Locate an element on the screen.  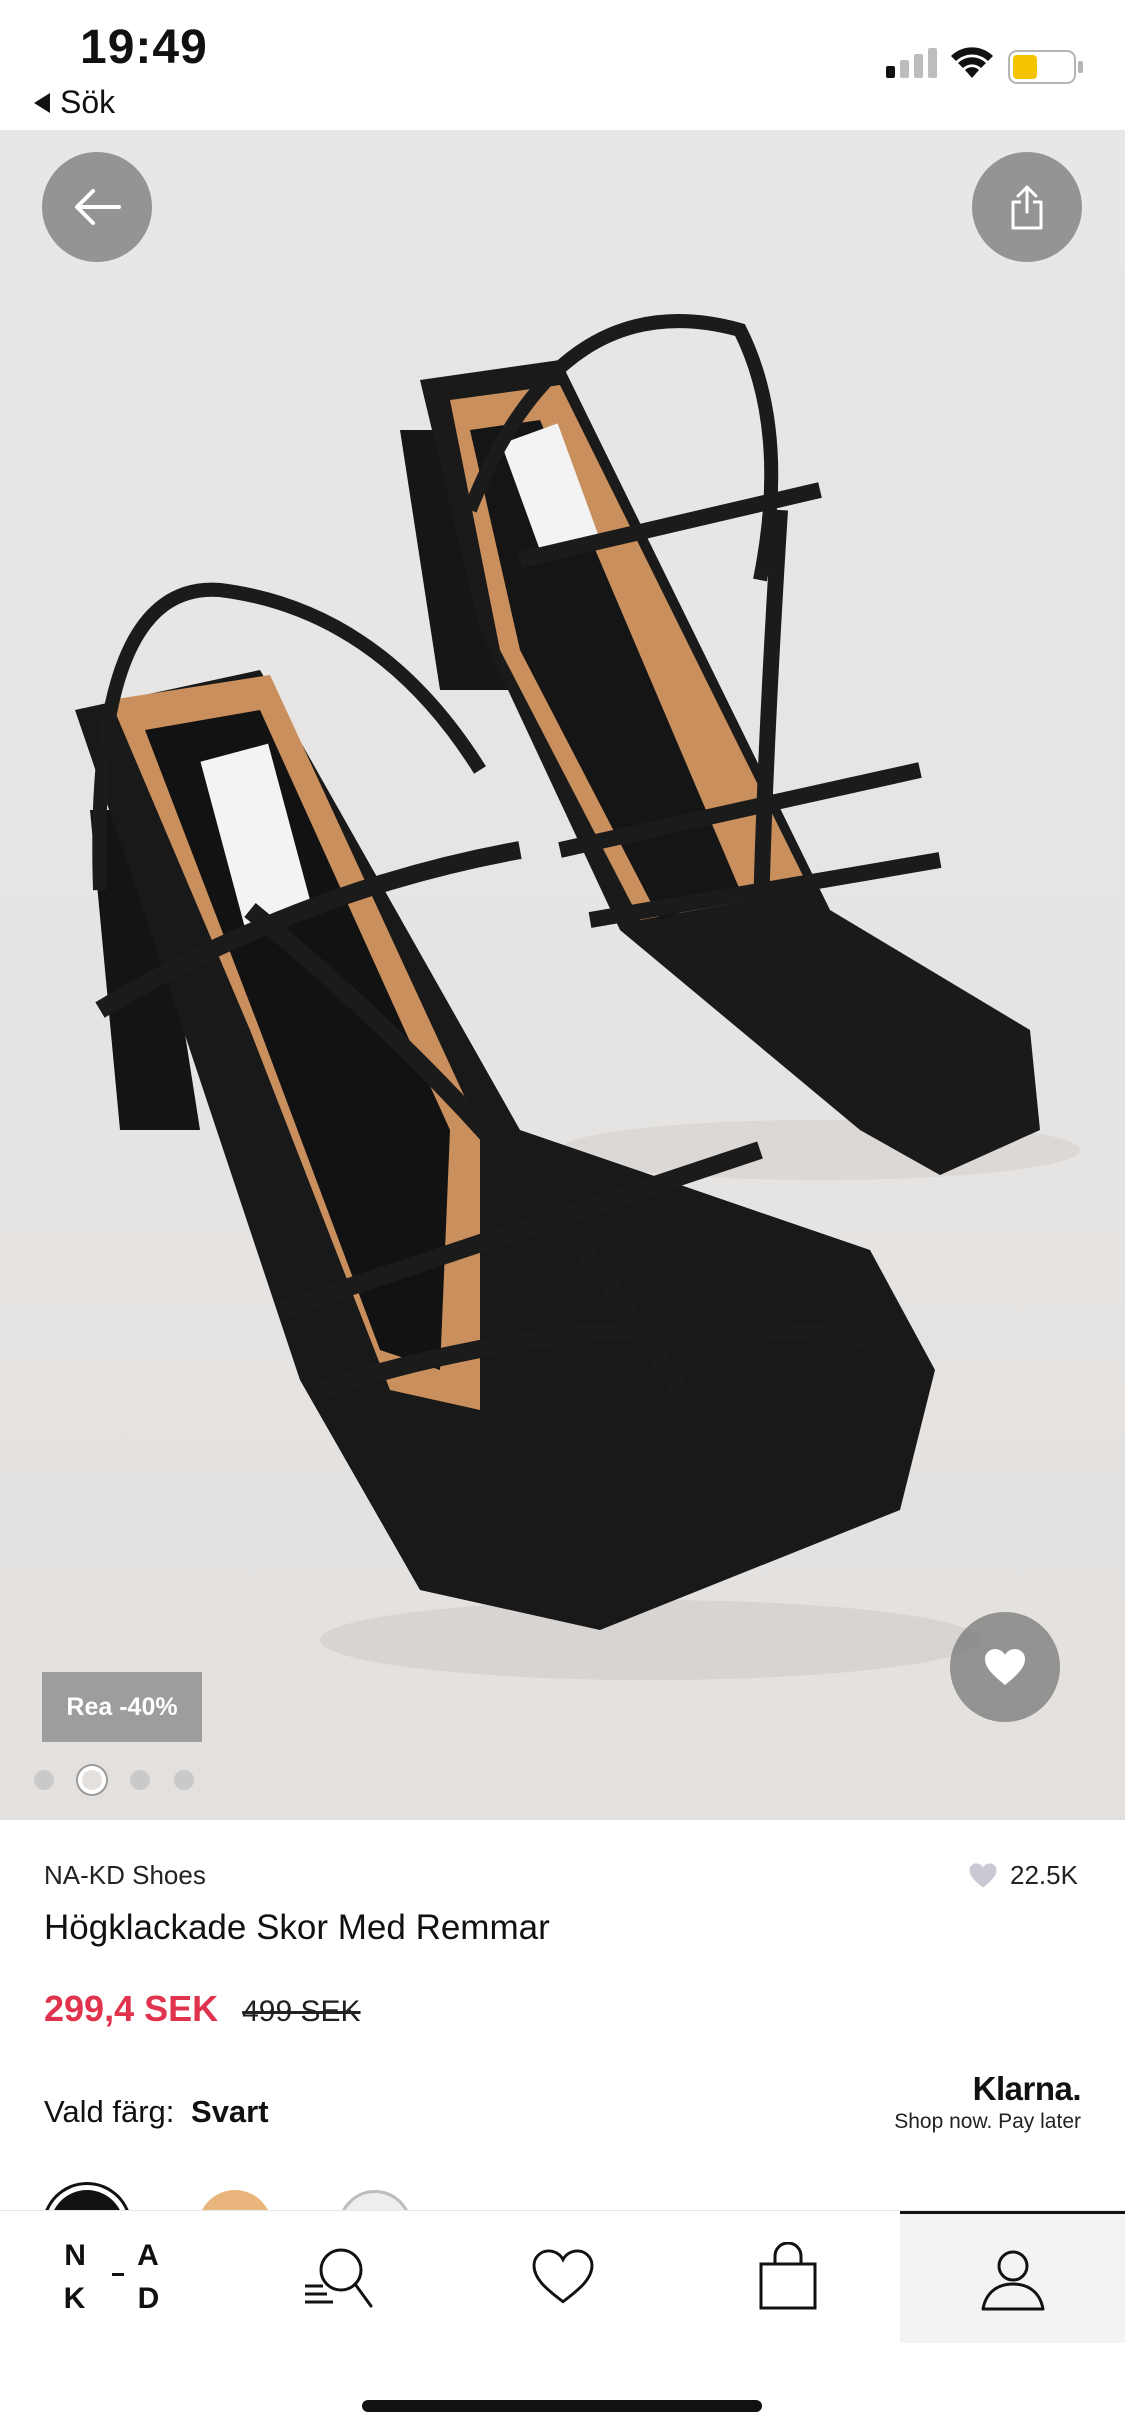
product-title: Högklackade Skor Med Remmar is located at coordinates (297, 1927).